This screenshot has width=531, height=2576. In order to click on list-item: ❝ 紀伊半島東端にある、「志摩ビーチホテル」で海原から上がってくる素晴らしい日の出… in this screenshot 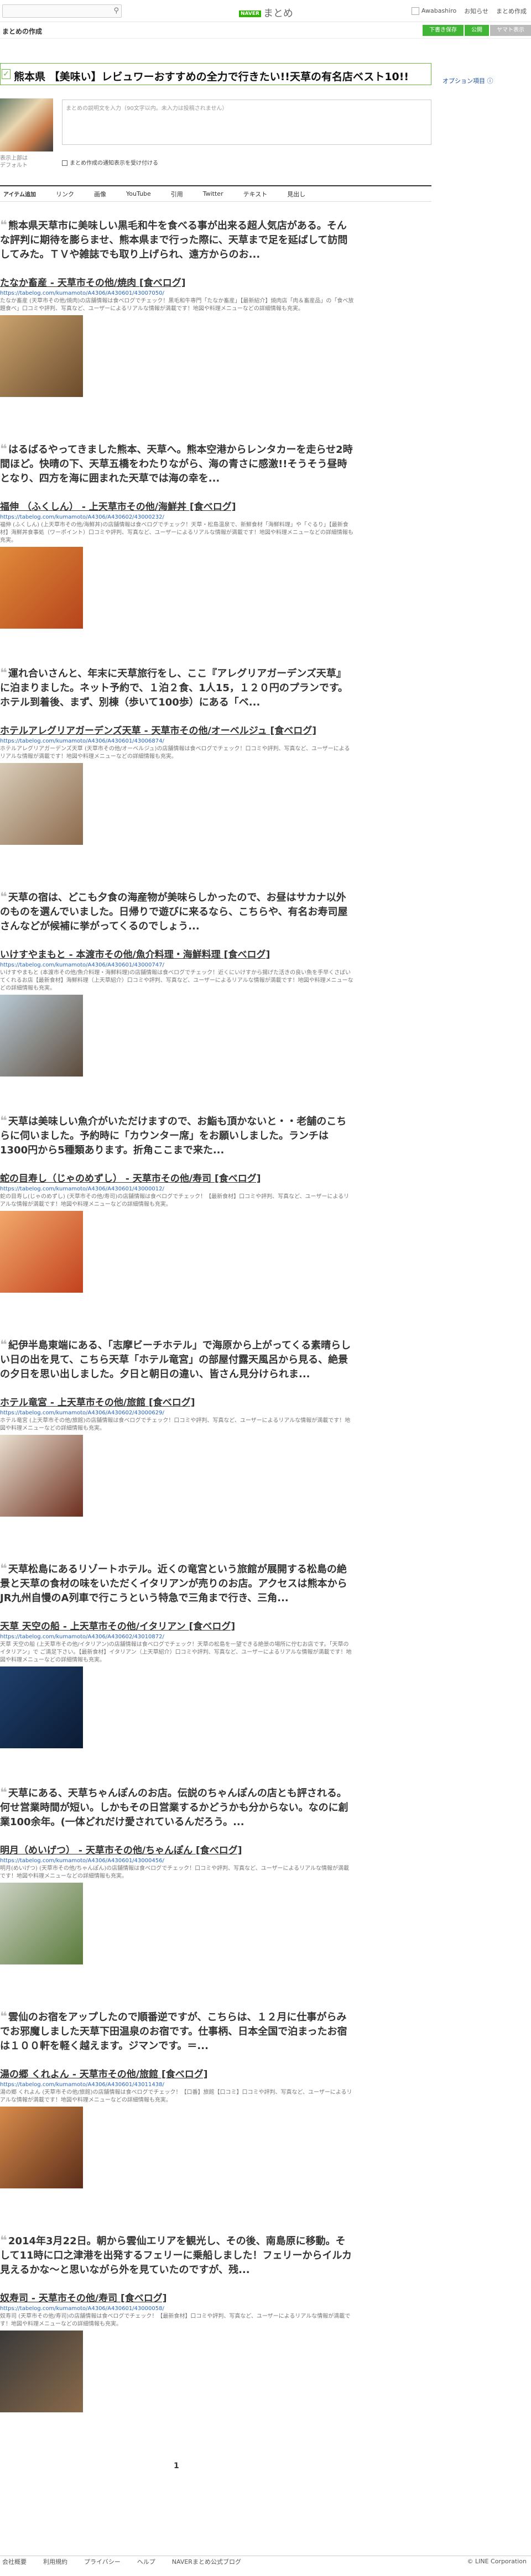, I will do `click(177, 1427)`.